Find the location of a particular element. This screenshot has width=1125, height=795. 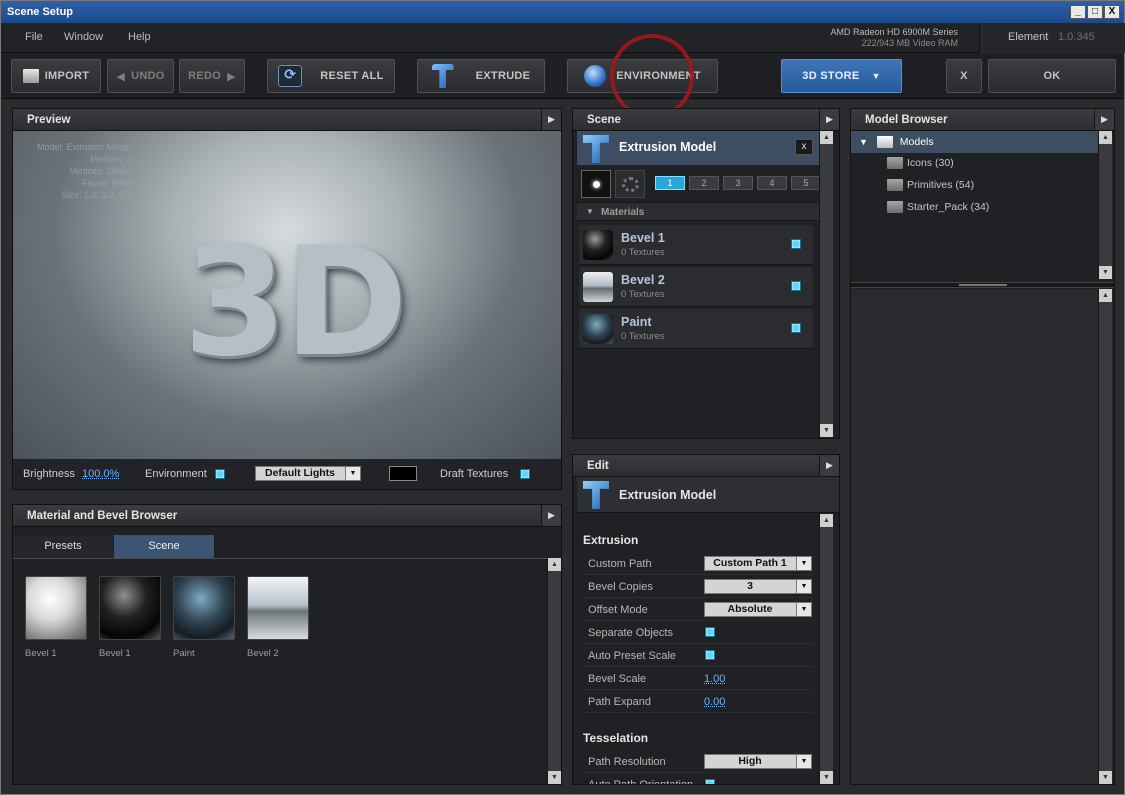

model-thumbnail-area is located at coordinates (974, 536).